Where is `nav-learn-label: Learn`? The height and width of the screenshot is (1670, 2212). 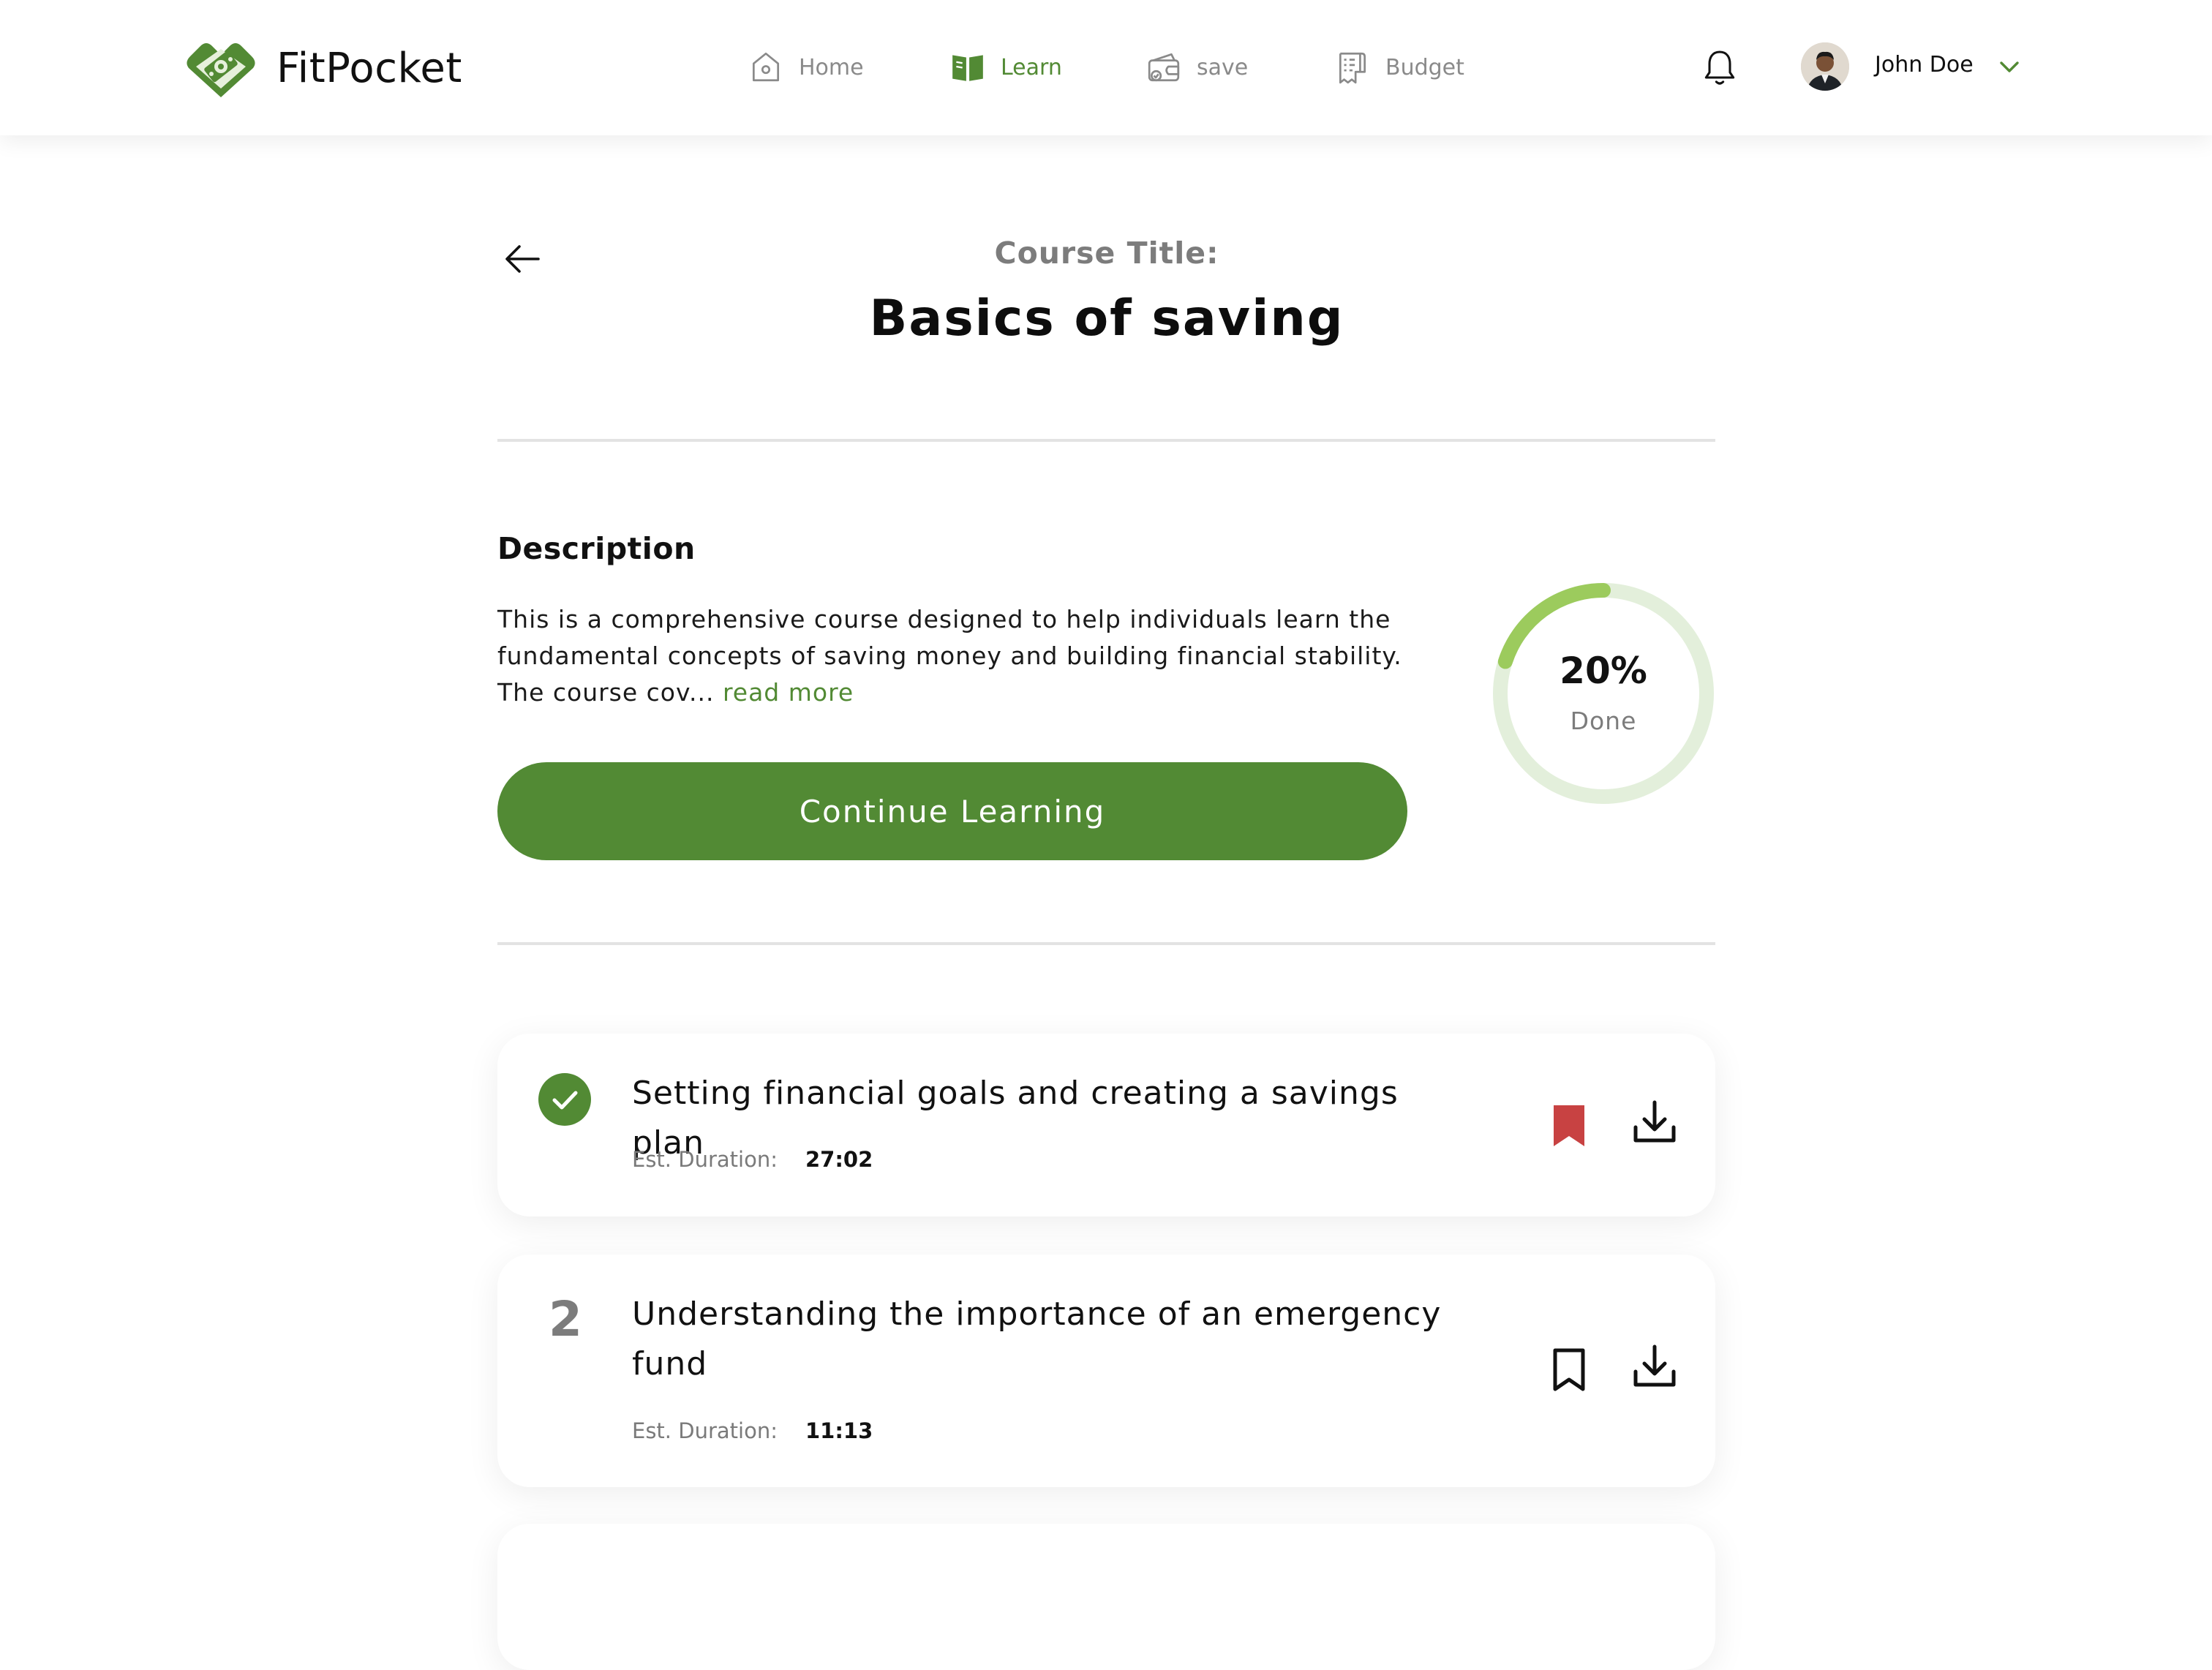 nav-learn-label: Learn is located at coordinates (1031, 67).